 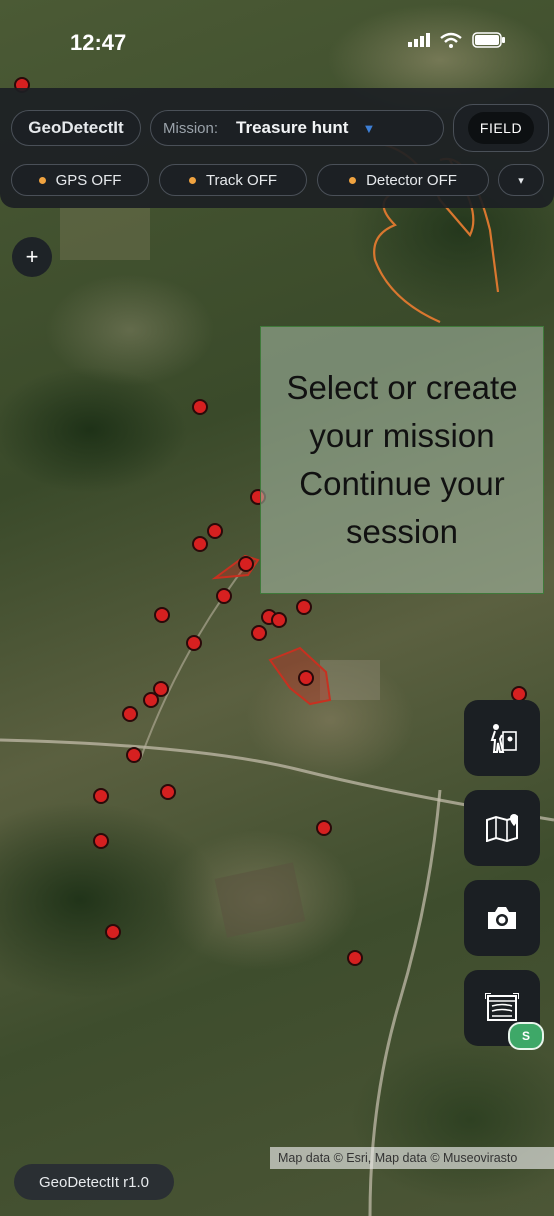 I want to click on mission-label: Mission:, so click(x=191, y=128).